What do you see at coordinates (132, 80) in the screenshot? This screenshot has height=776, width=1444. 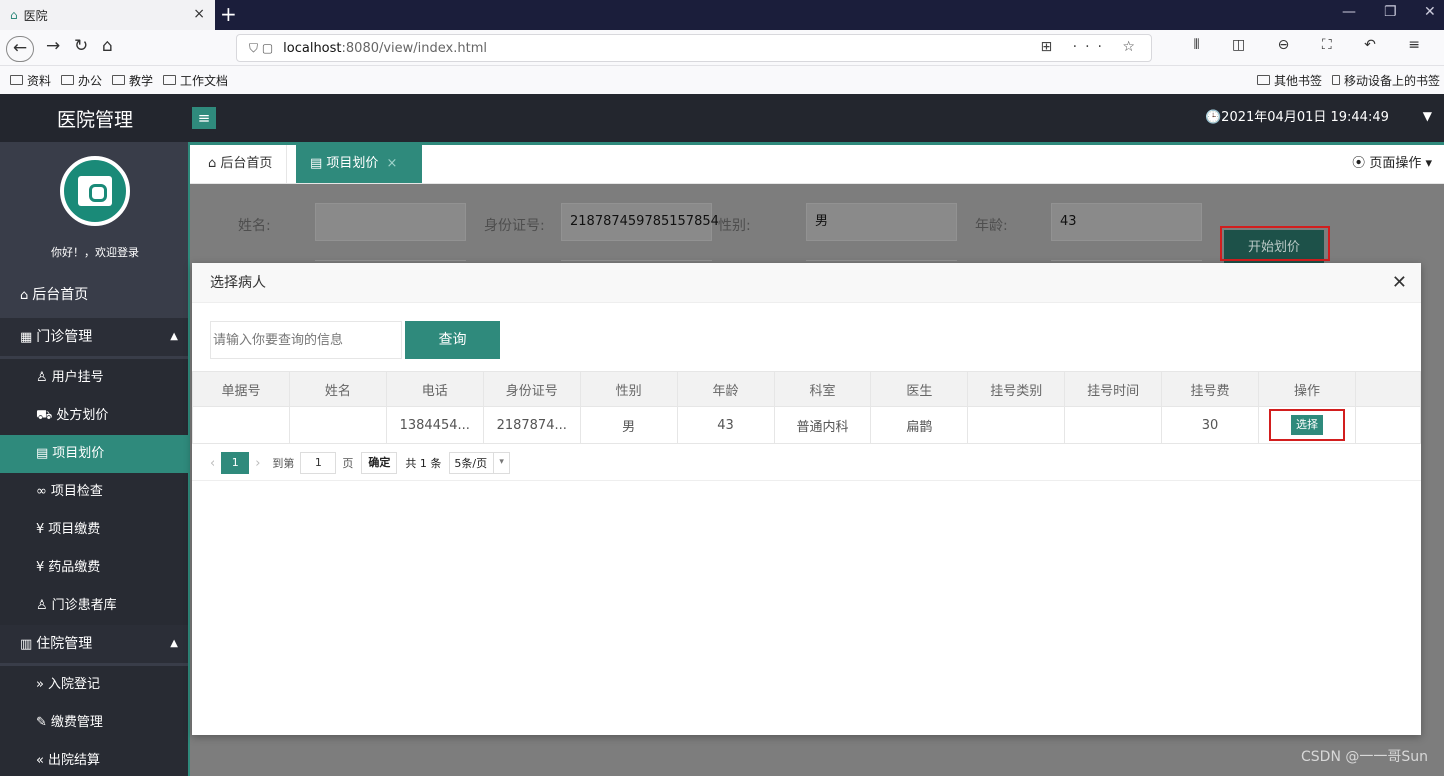 I see `bookmark-folder: 教学` at bounding box center [132, 80].